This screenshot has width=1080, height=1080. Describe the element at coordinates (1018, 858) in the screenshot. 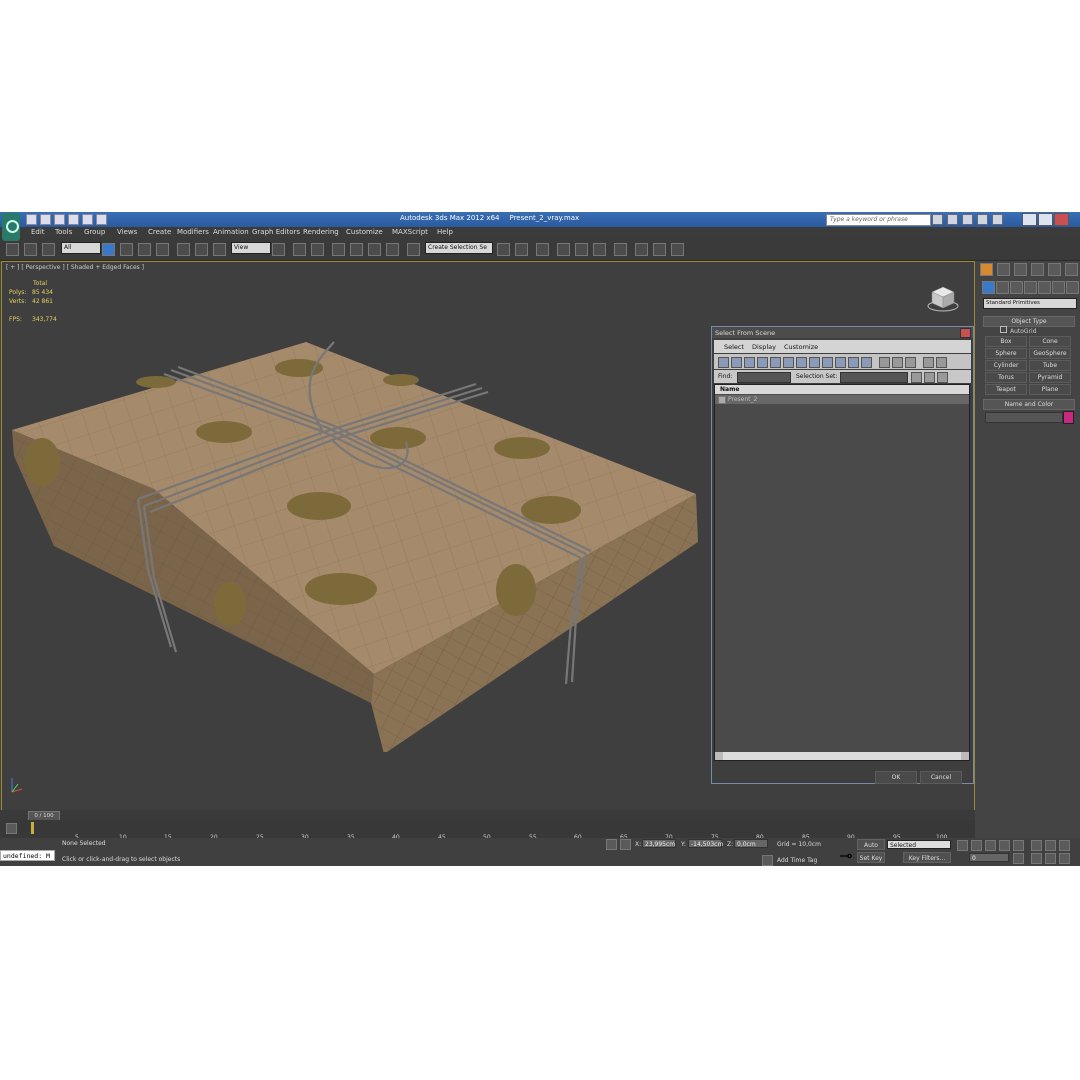

I see `time-configuration-icon` at that location.